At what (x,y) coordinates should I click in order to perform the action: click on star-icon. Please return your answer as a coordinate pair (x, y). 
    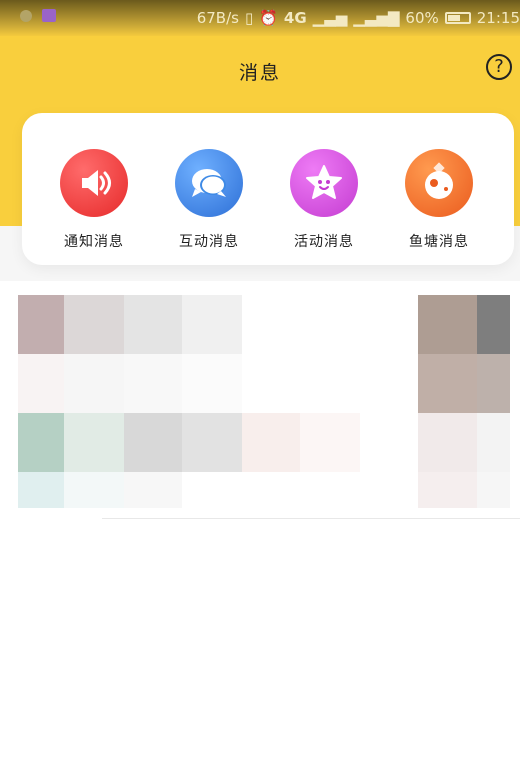
    Looking at the image, I should click on (324, 183).